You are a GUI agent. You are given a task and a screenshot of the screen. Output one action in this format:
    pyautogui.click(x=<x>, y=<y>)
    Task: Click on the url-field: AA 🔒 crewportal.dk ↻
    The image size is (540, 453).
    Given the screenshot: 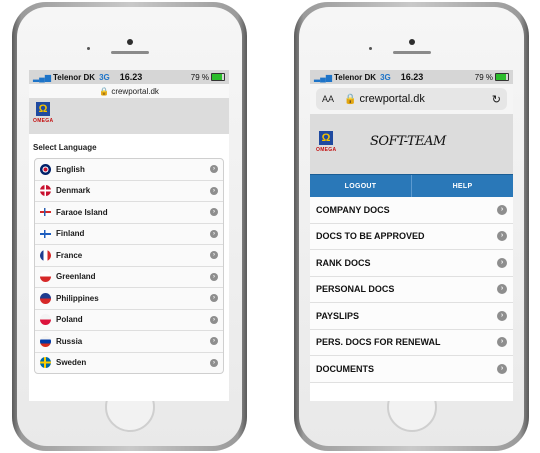 What is the action you would take?
    pyautogui.click(x=411, y=99)
    